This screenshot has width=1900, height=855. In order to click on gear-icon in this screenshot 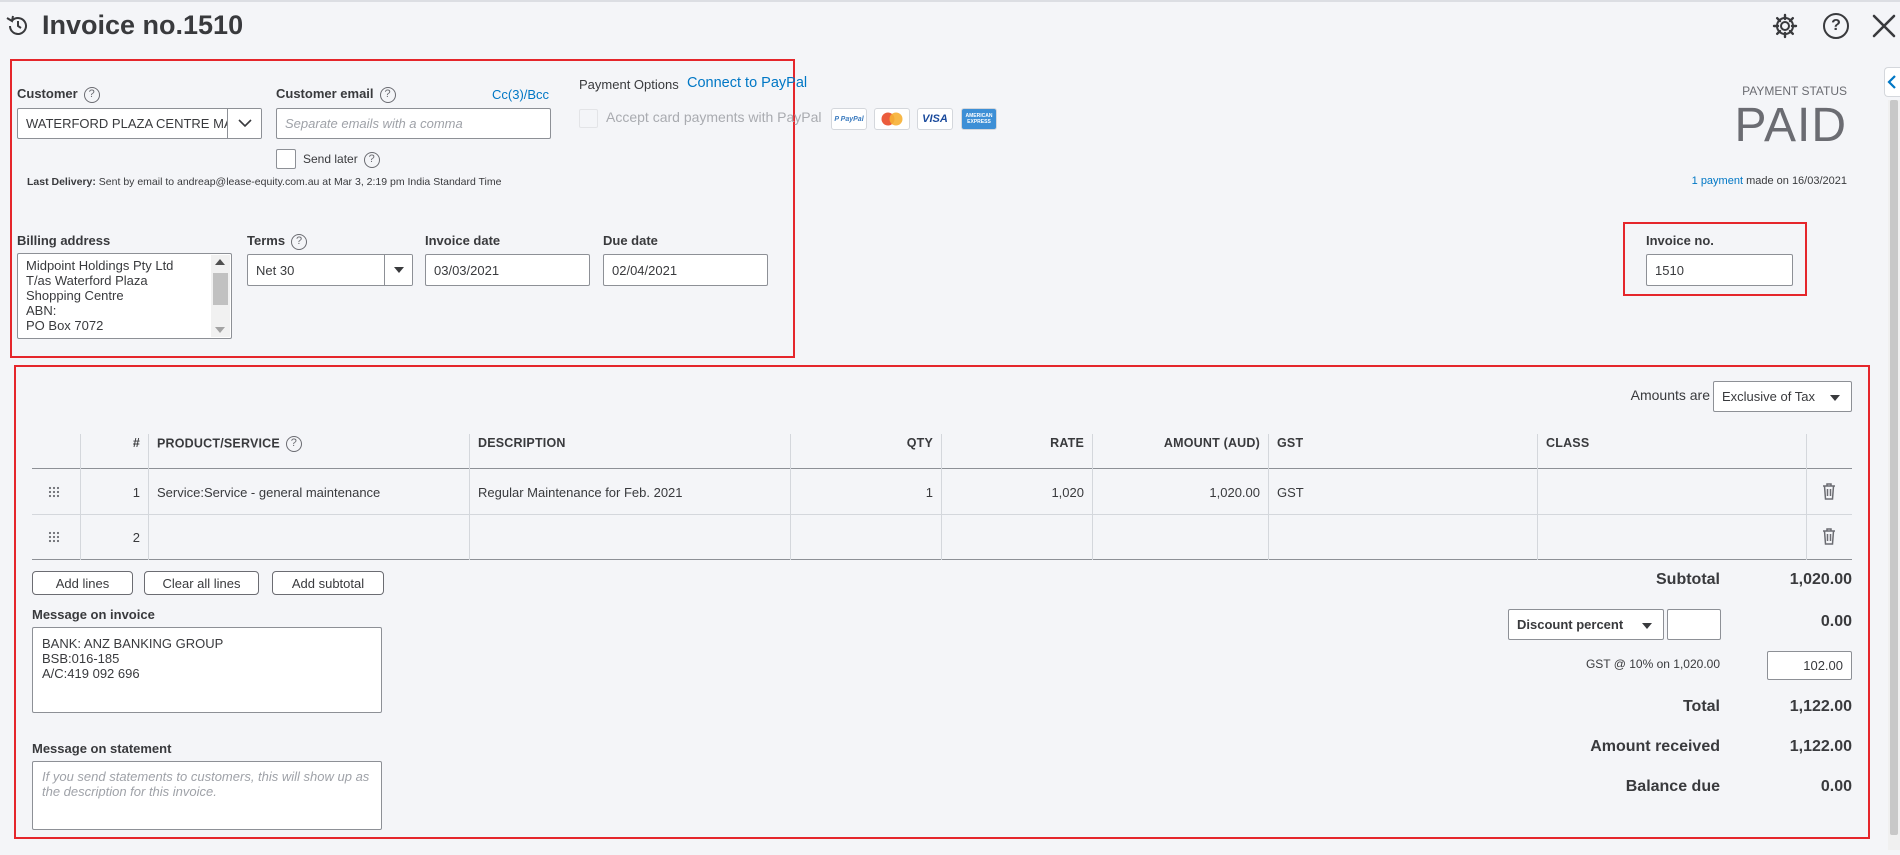, I will do `click(1785, 26)`.